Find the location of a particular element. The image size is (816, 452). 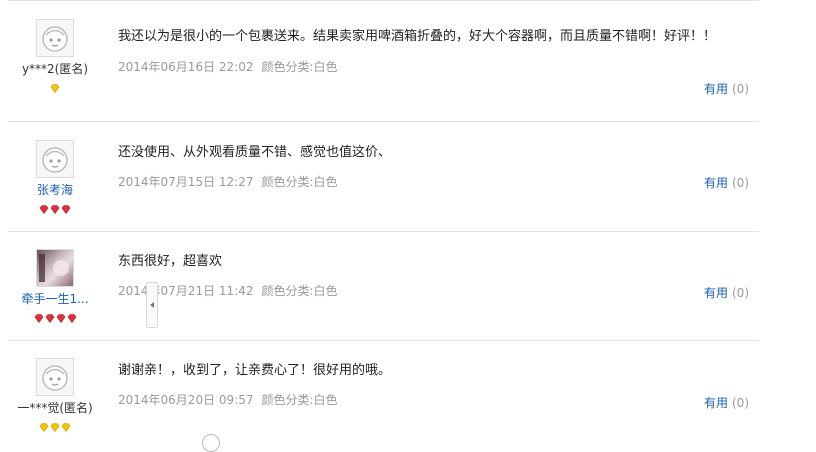

review-meta: 2014年06月16日 22:02 颜色分类:白色 is located at coordinates (423, 66).